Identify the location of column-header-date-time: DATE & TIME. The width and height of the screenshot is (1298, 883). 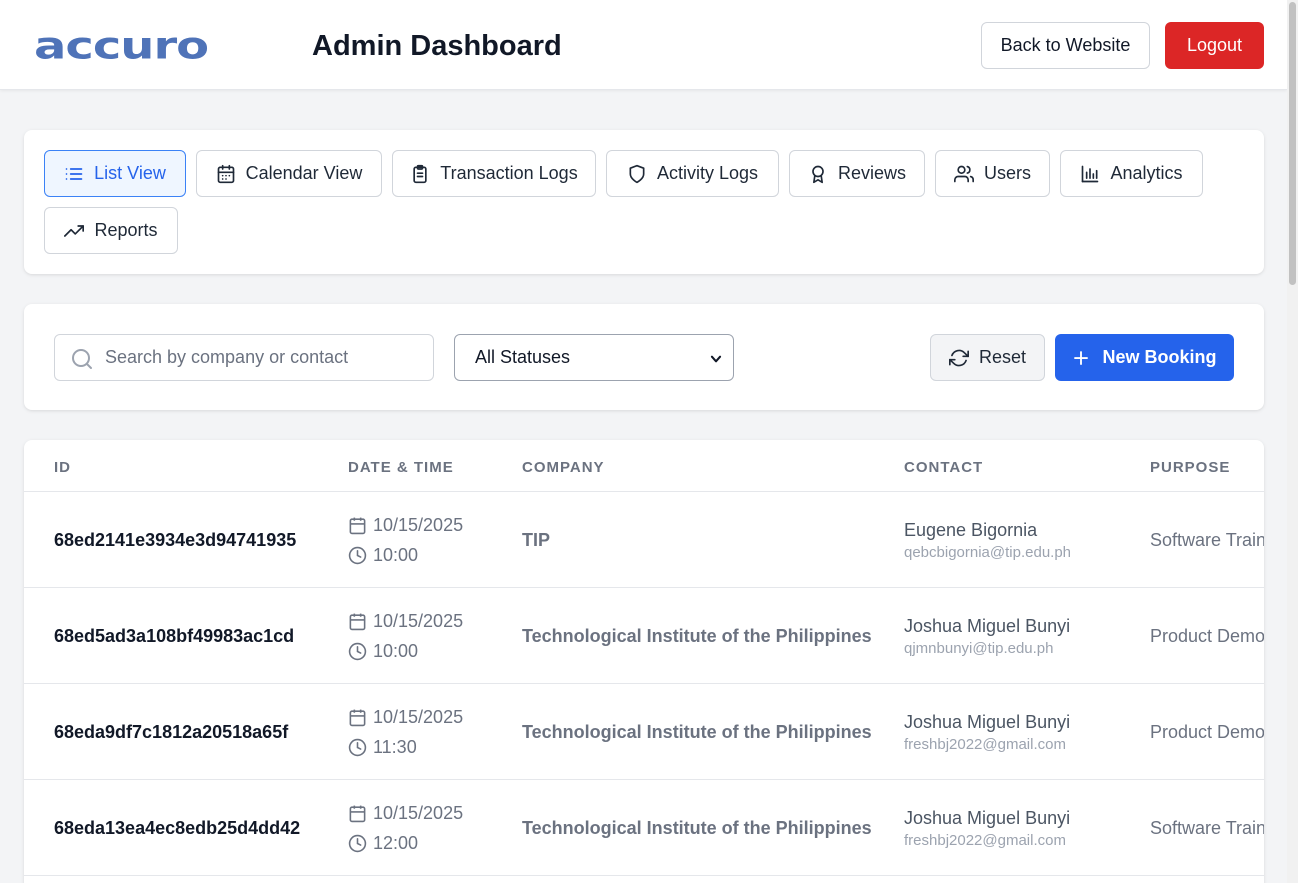
(401, 467).